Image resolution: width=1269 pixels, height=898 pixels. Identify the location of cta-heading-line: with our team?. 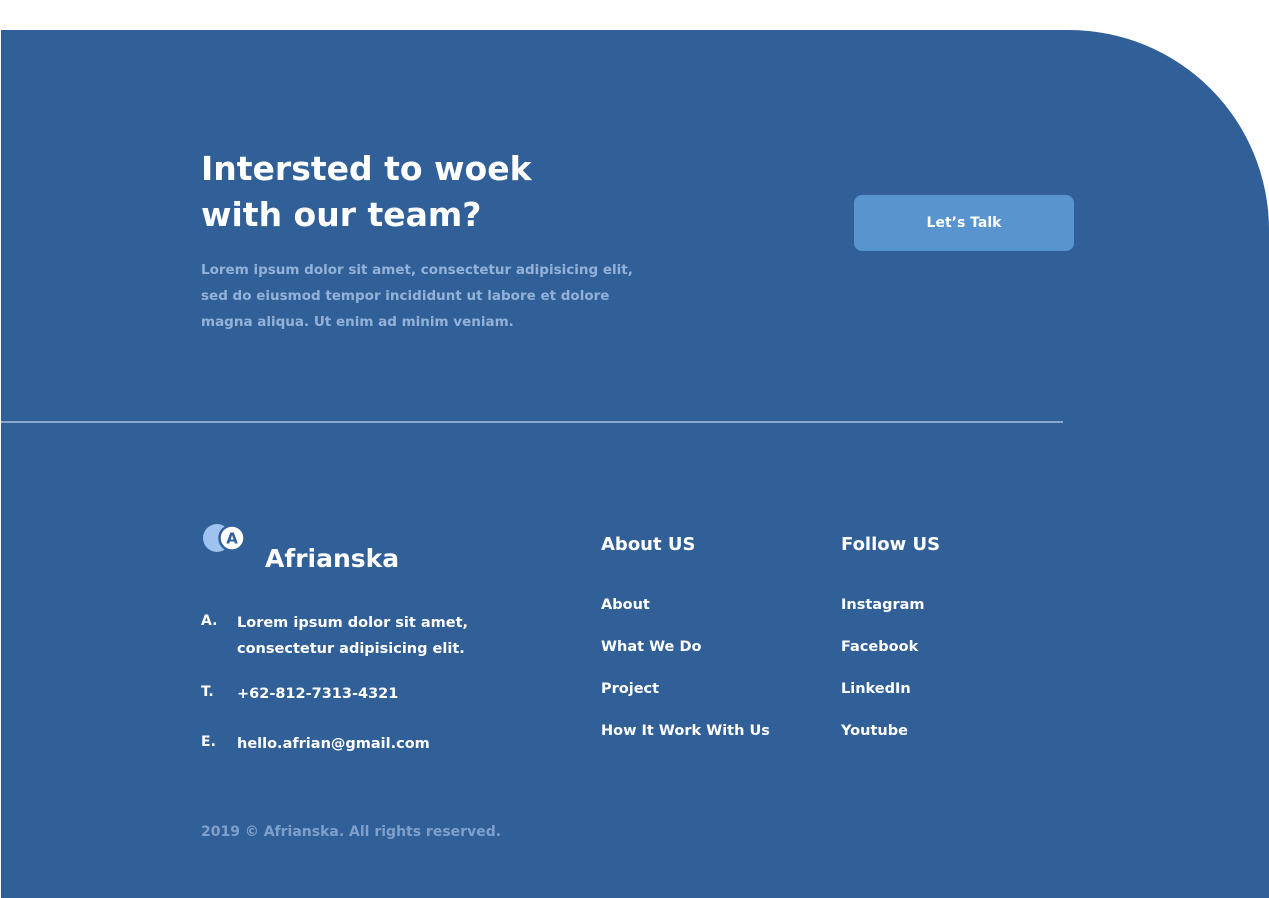
(341, 214).